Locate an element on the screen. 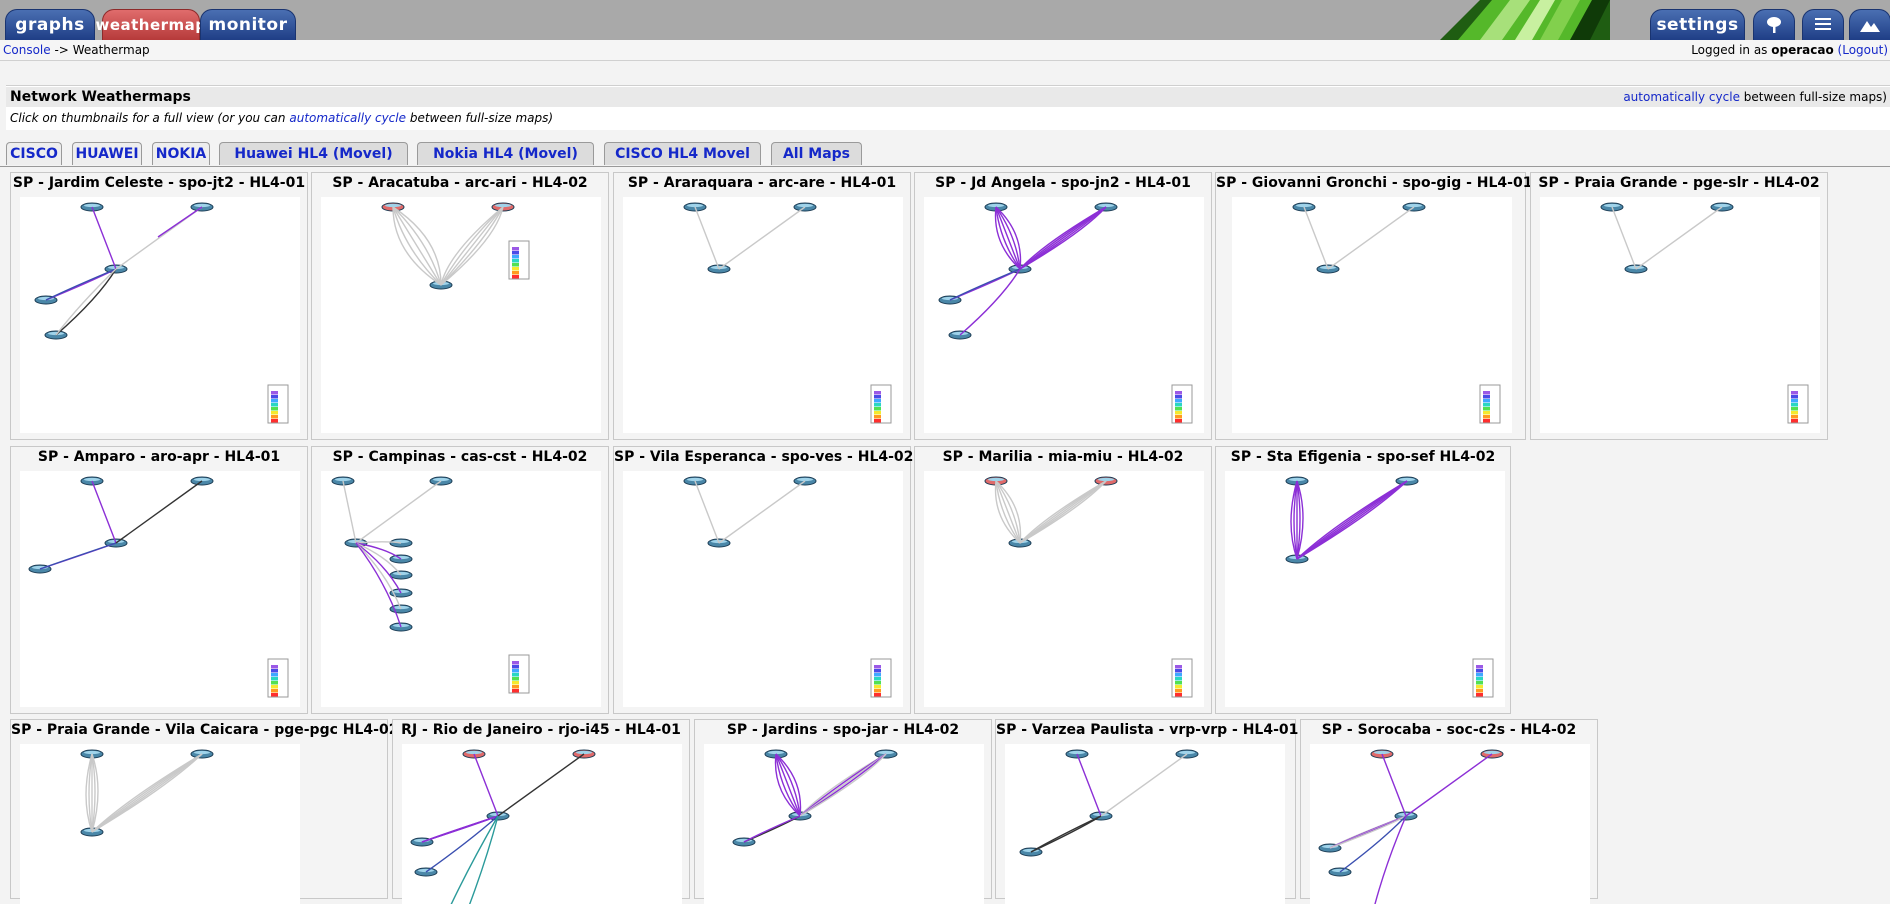  group-tab-nokia-hl4-movel: Nokia HL4 (Movel) is located at coordinates (505, 153).